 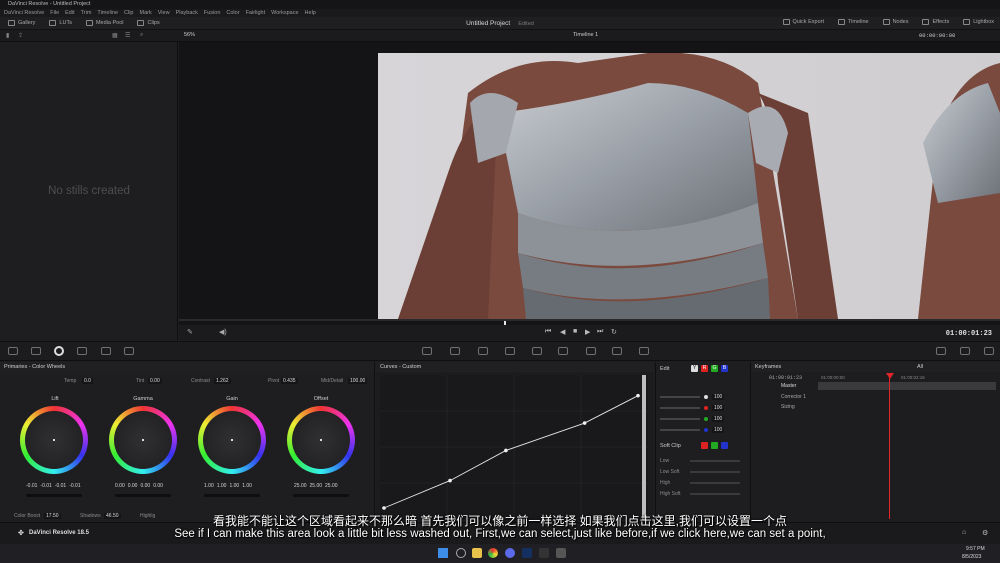 I want to click on skip-start-icon: ⏮, so click(x=548, y=332).